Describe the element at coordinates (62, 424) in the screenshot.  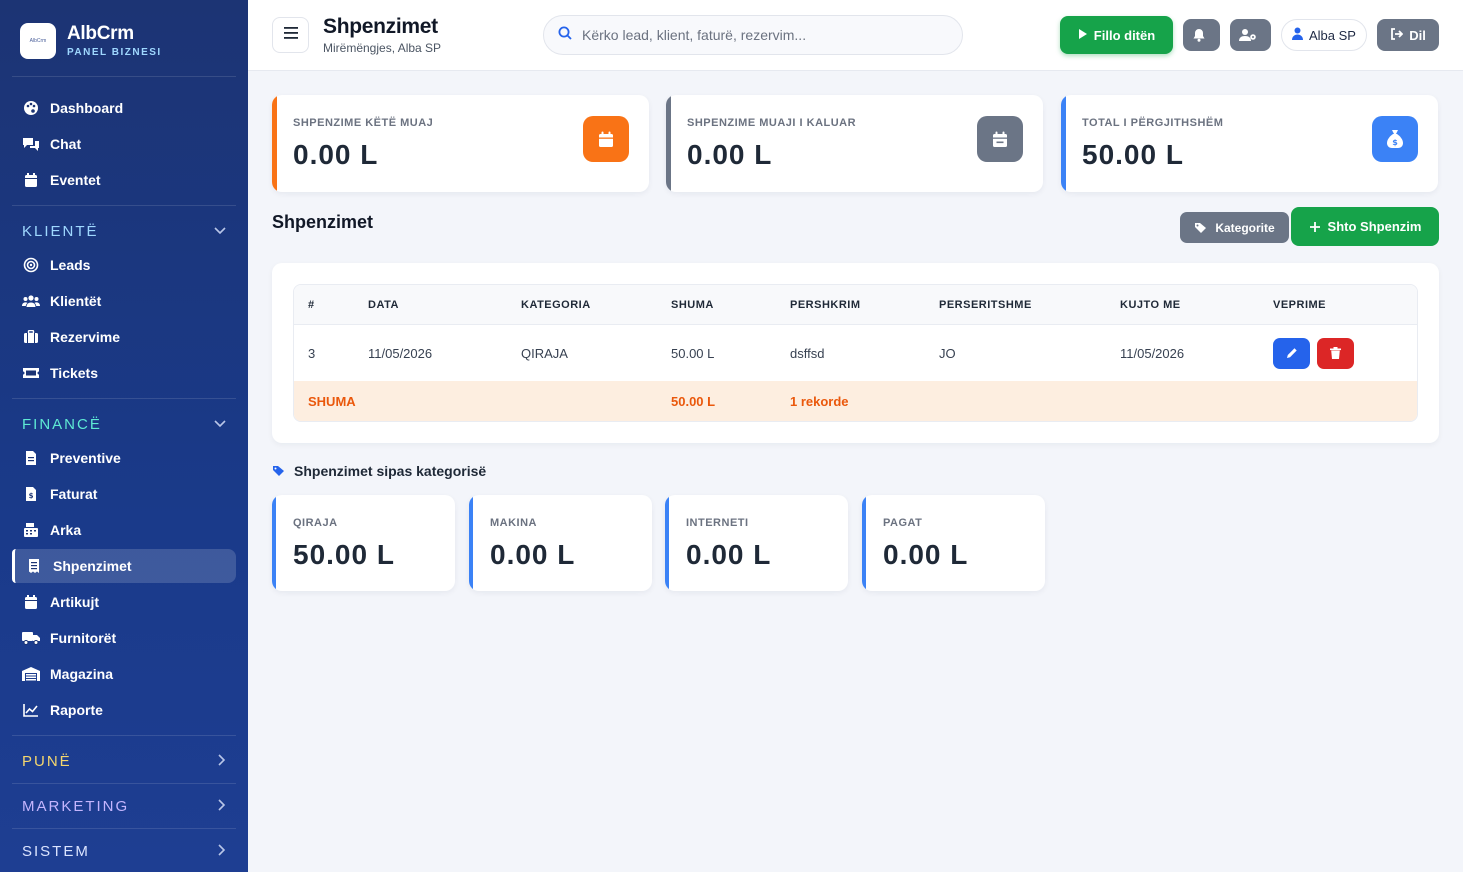
I see `section-title: FINANCË` at that location.